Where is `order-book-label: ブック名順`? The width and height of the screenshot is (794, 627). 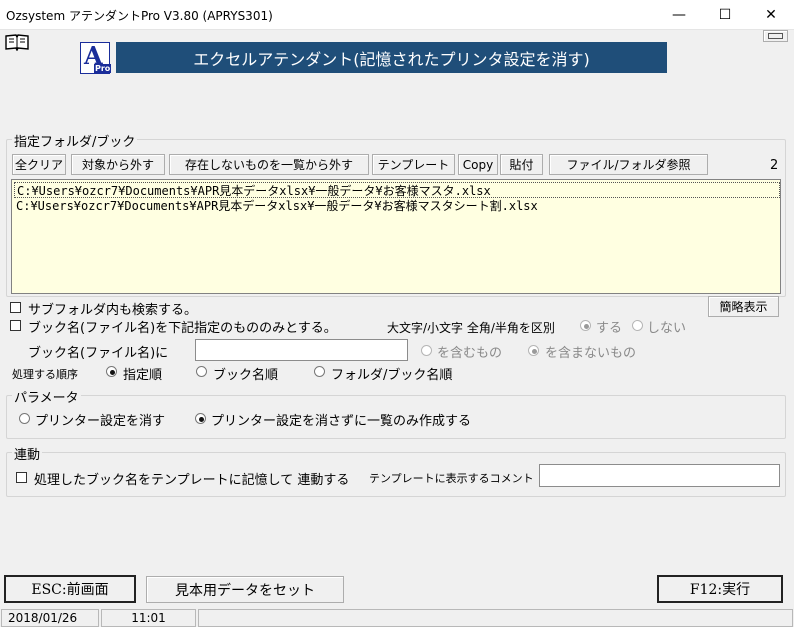
order-book-label: ブック名順 is located at coordinates (246, 375).